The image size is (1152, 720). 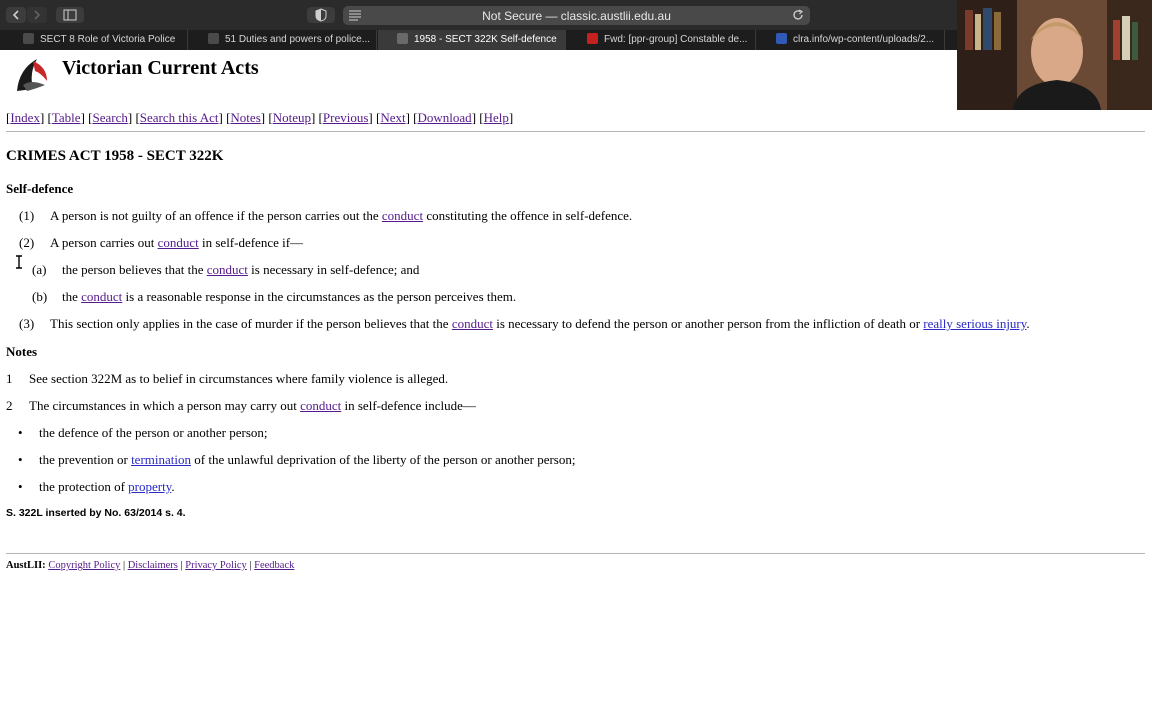 What do you see at coordinates (161, 459) in the screenshot?
I see `termination-link: termination` at bounding box center [161, 459].